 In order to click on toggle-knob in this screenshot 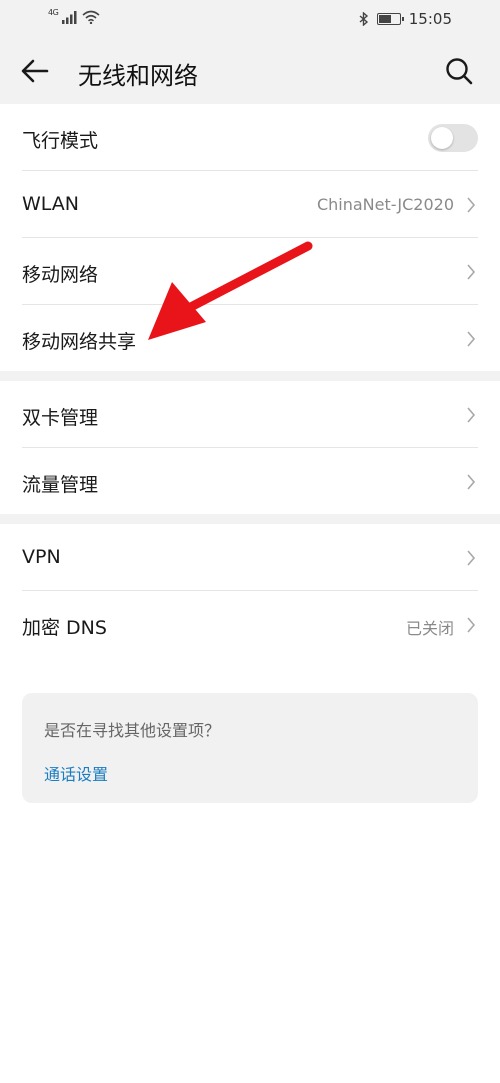, I will do `click(442, 138)`.